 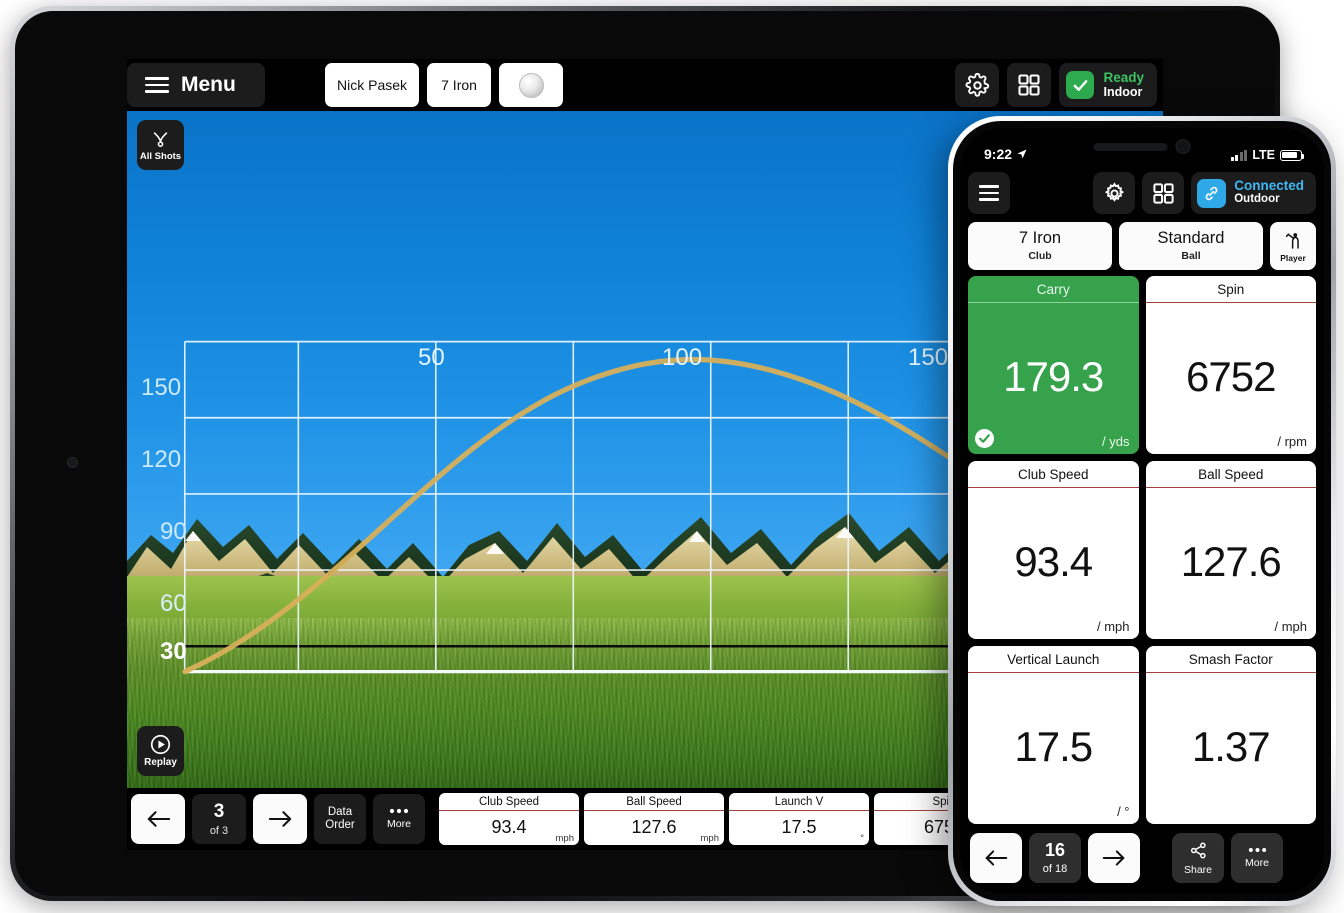 I want to click on ball-label: Ball, so click(x=1191, y=256).